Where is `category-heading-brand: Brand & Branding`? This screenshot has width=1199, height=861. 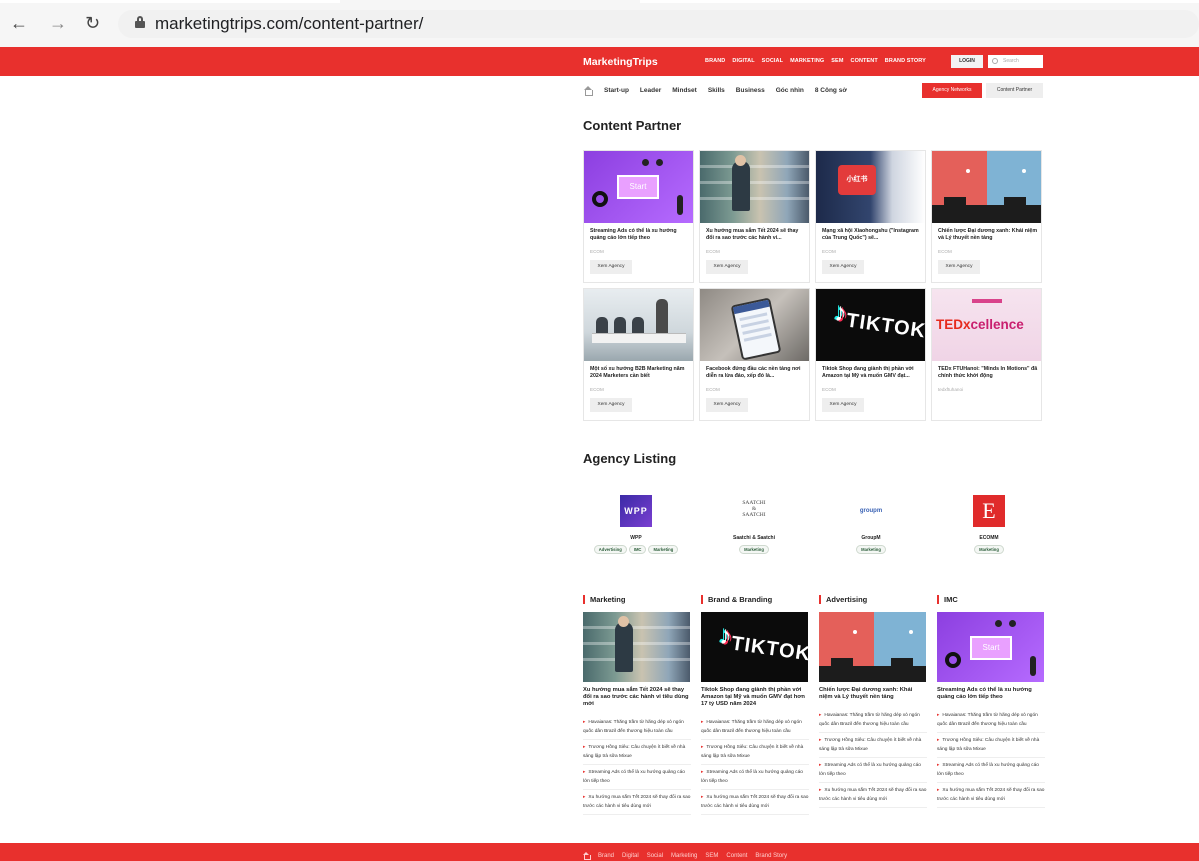 category-heading-brand: Brand & Branding is located at coordinates (736, 599).